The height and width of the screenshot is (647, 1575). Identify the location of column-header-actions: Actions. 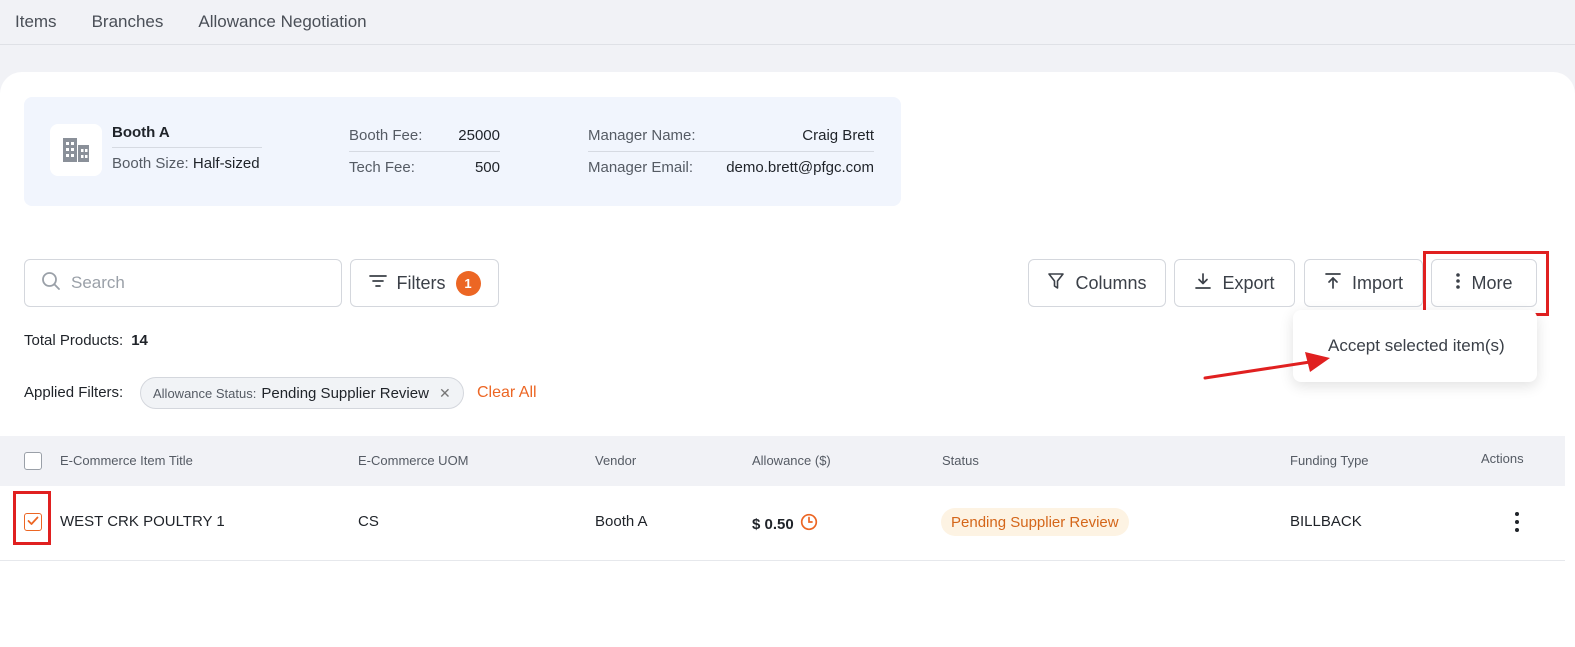
(1502, 458).